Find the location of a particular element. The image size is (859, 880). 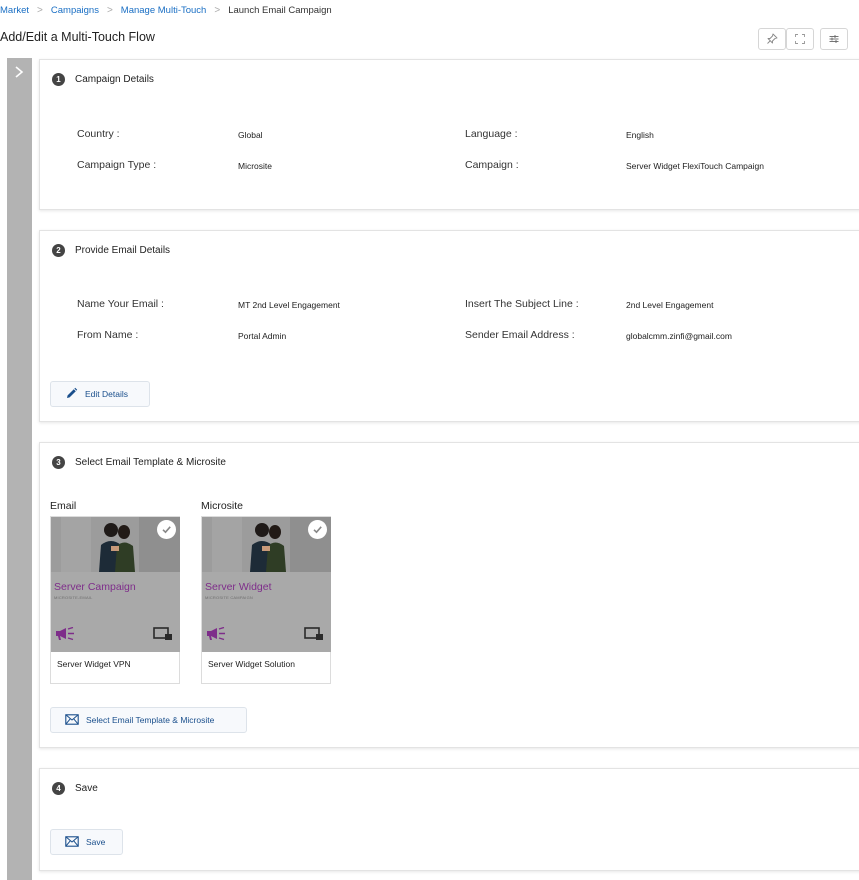

email-details-header: 2 Provide Email Details is located at coordinates (111, 250).